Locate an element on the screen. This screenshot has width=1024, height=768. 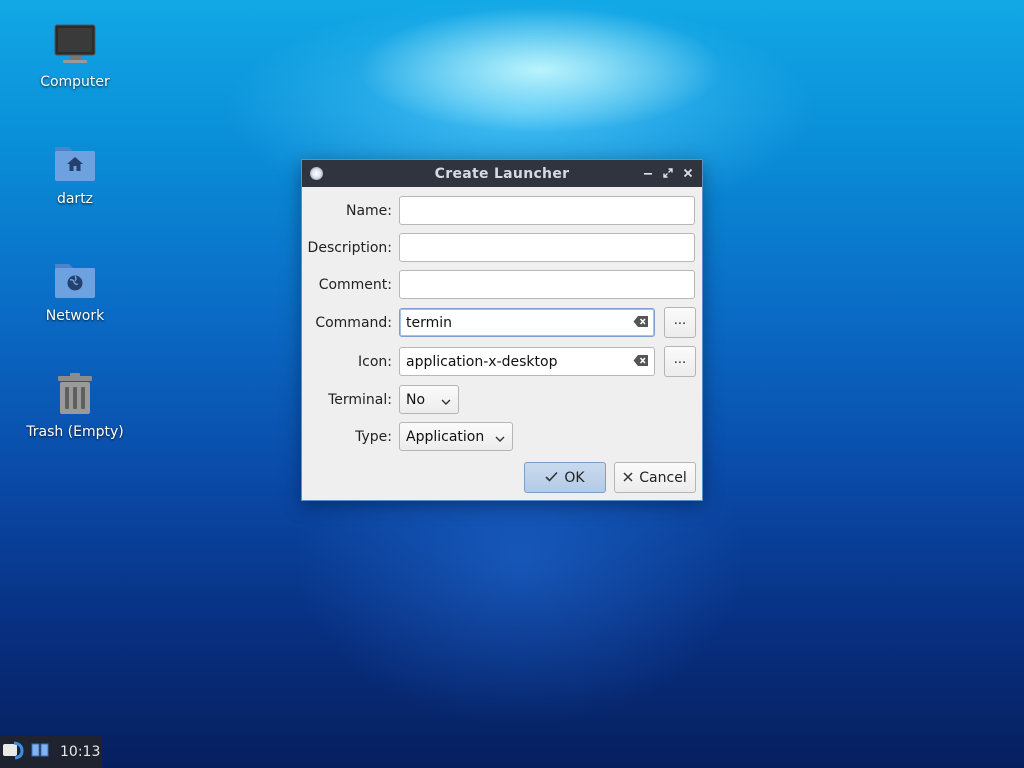
description-row: Description: is located at coordinates (502, 248).